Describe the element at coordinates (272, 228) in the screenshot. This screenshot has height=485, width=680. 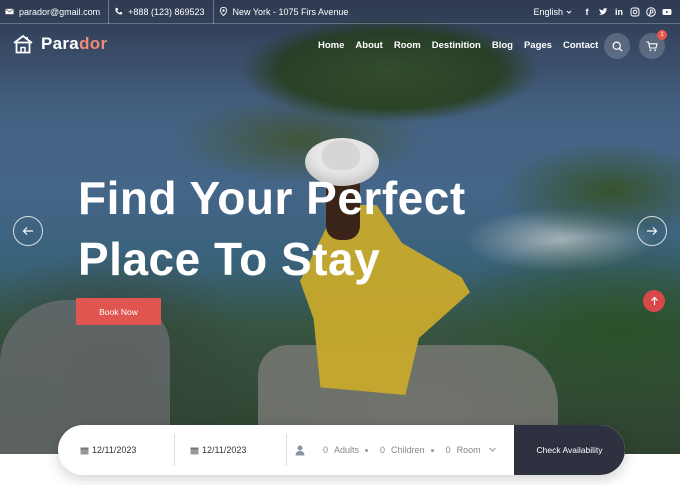
I see `hero-headline: Find Your Perfect Place To Stay` at that location.